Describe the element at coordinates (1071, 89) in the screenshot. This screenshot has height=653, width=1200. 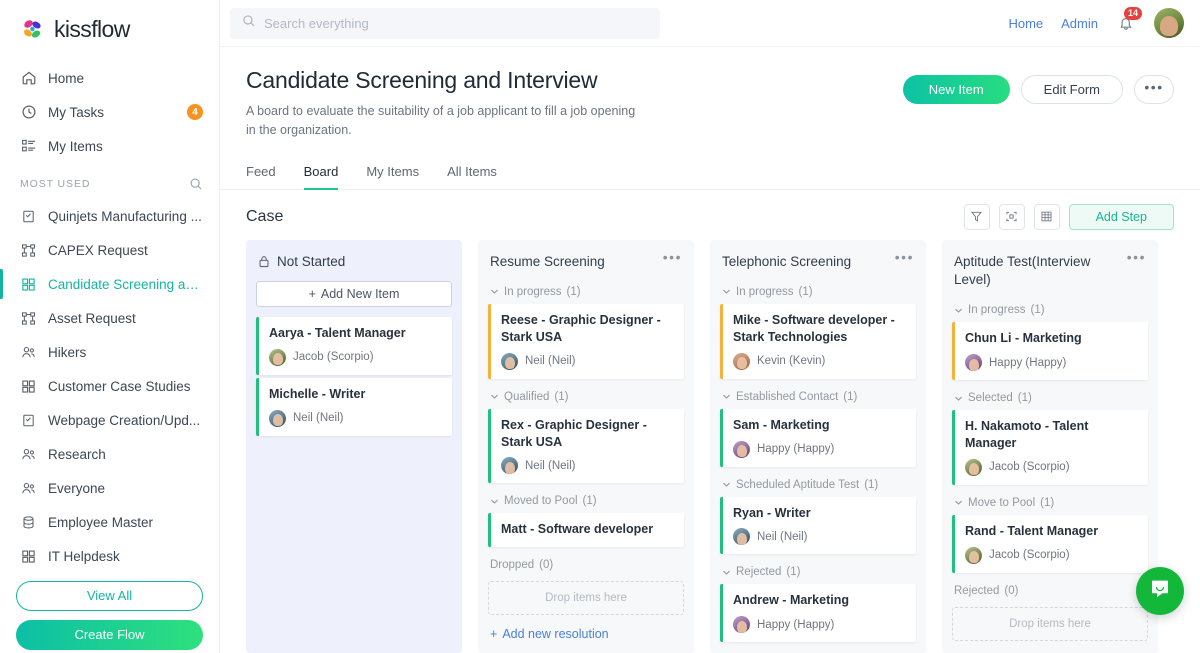
I see `edit-form-button: Edit Form` at that location.